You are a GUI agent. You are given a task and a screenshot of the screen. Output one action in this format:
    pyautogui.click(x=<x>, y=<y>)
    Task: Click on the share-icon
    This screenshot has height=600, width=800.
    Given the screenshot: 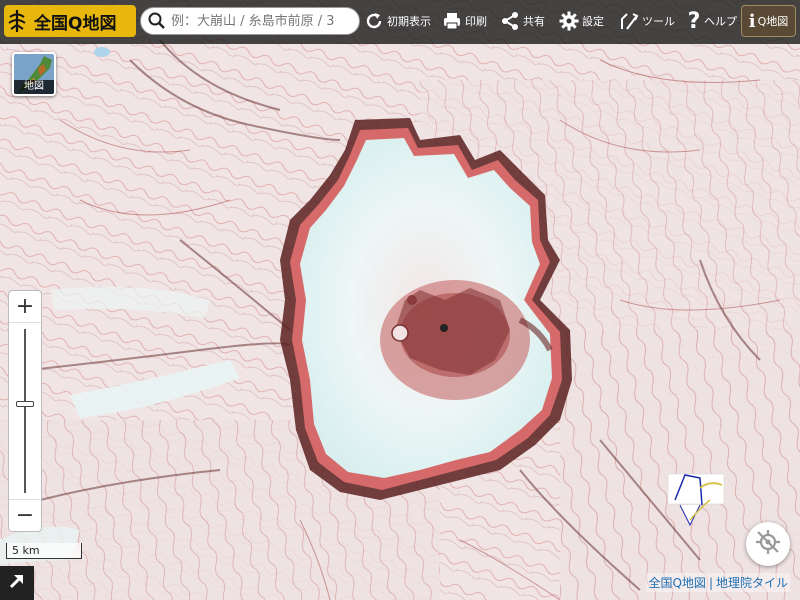 What is the action you would take?
    pyautogui.click(x=510, y=21)
    